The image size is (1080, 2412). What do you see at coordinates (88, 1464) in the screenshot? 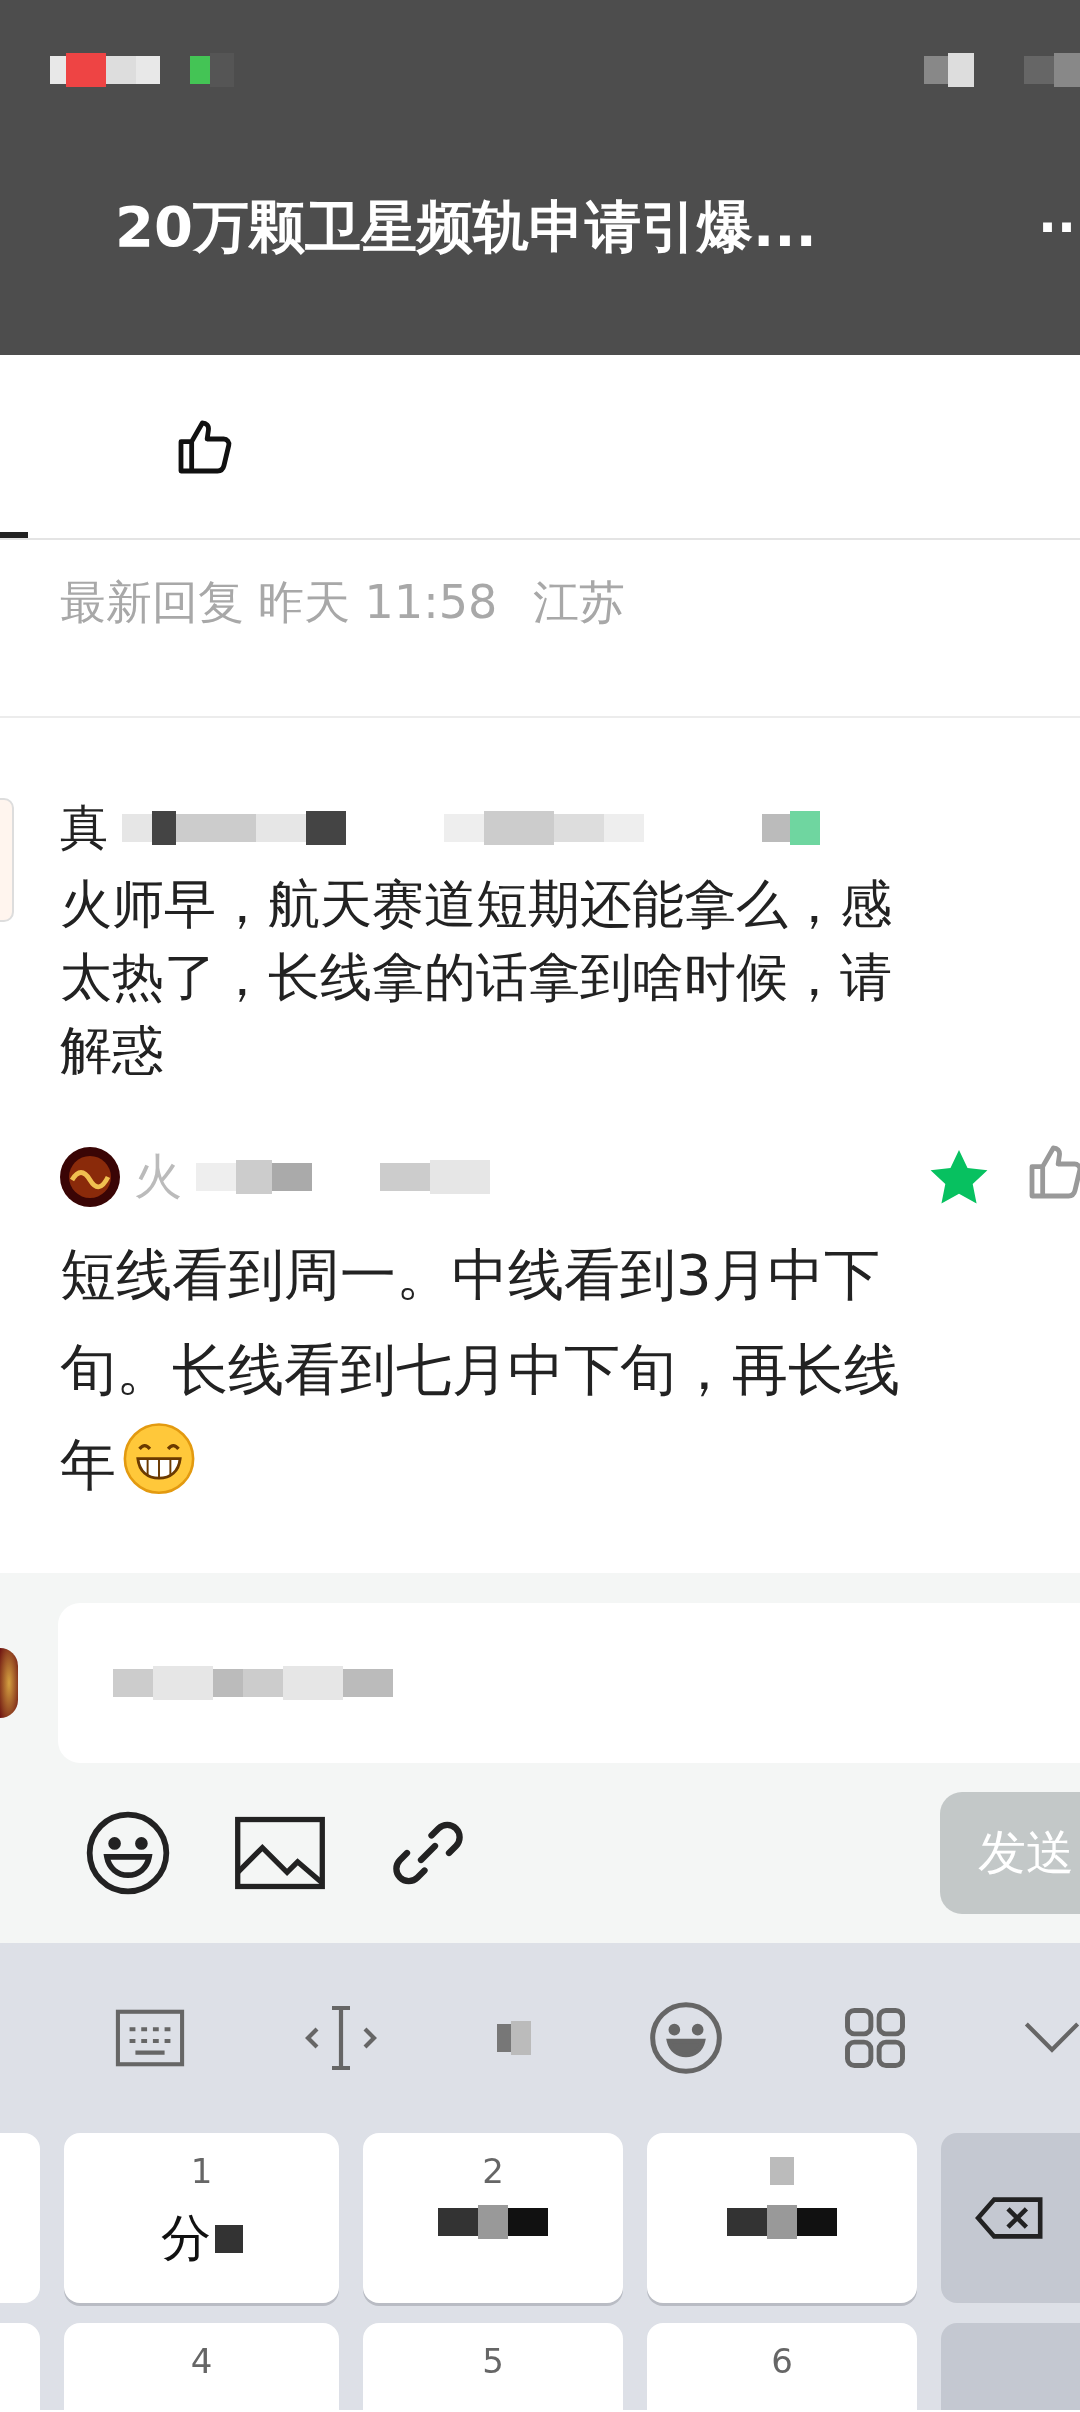
I see `comment-text: 年` at bounding box center [88, 1464].